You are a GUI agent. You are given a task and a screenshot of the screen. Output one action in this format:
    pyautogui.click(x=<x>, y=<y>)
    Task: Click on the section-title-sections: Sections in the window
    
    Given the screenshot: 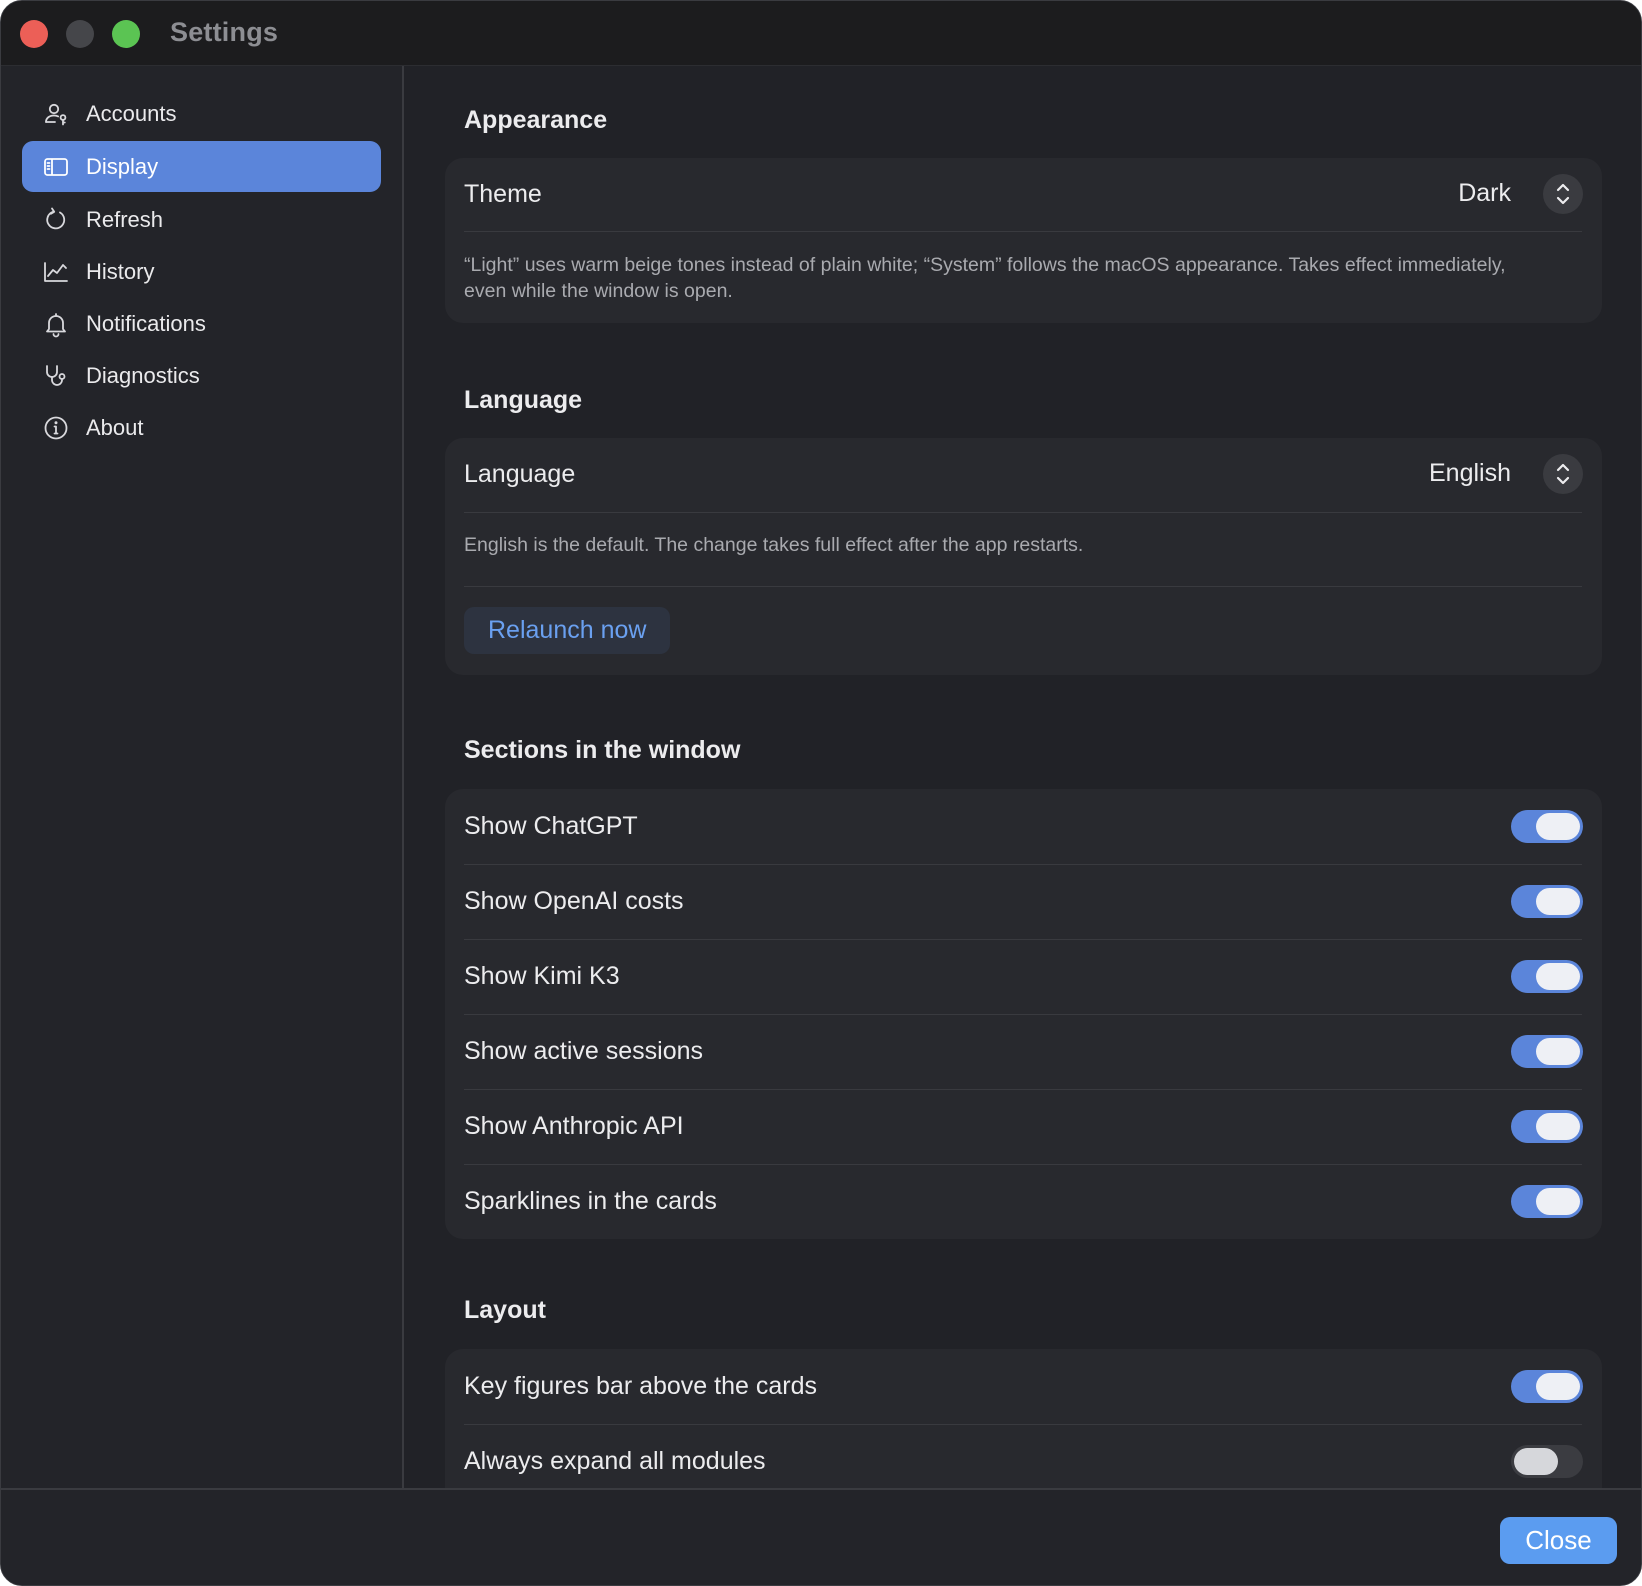 What is the action you would take?
    pyautogui.click(x=602, y=750)
    